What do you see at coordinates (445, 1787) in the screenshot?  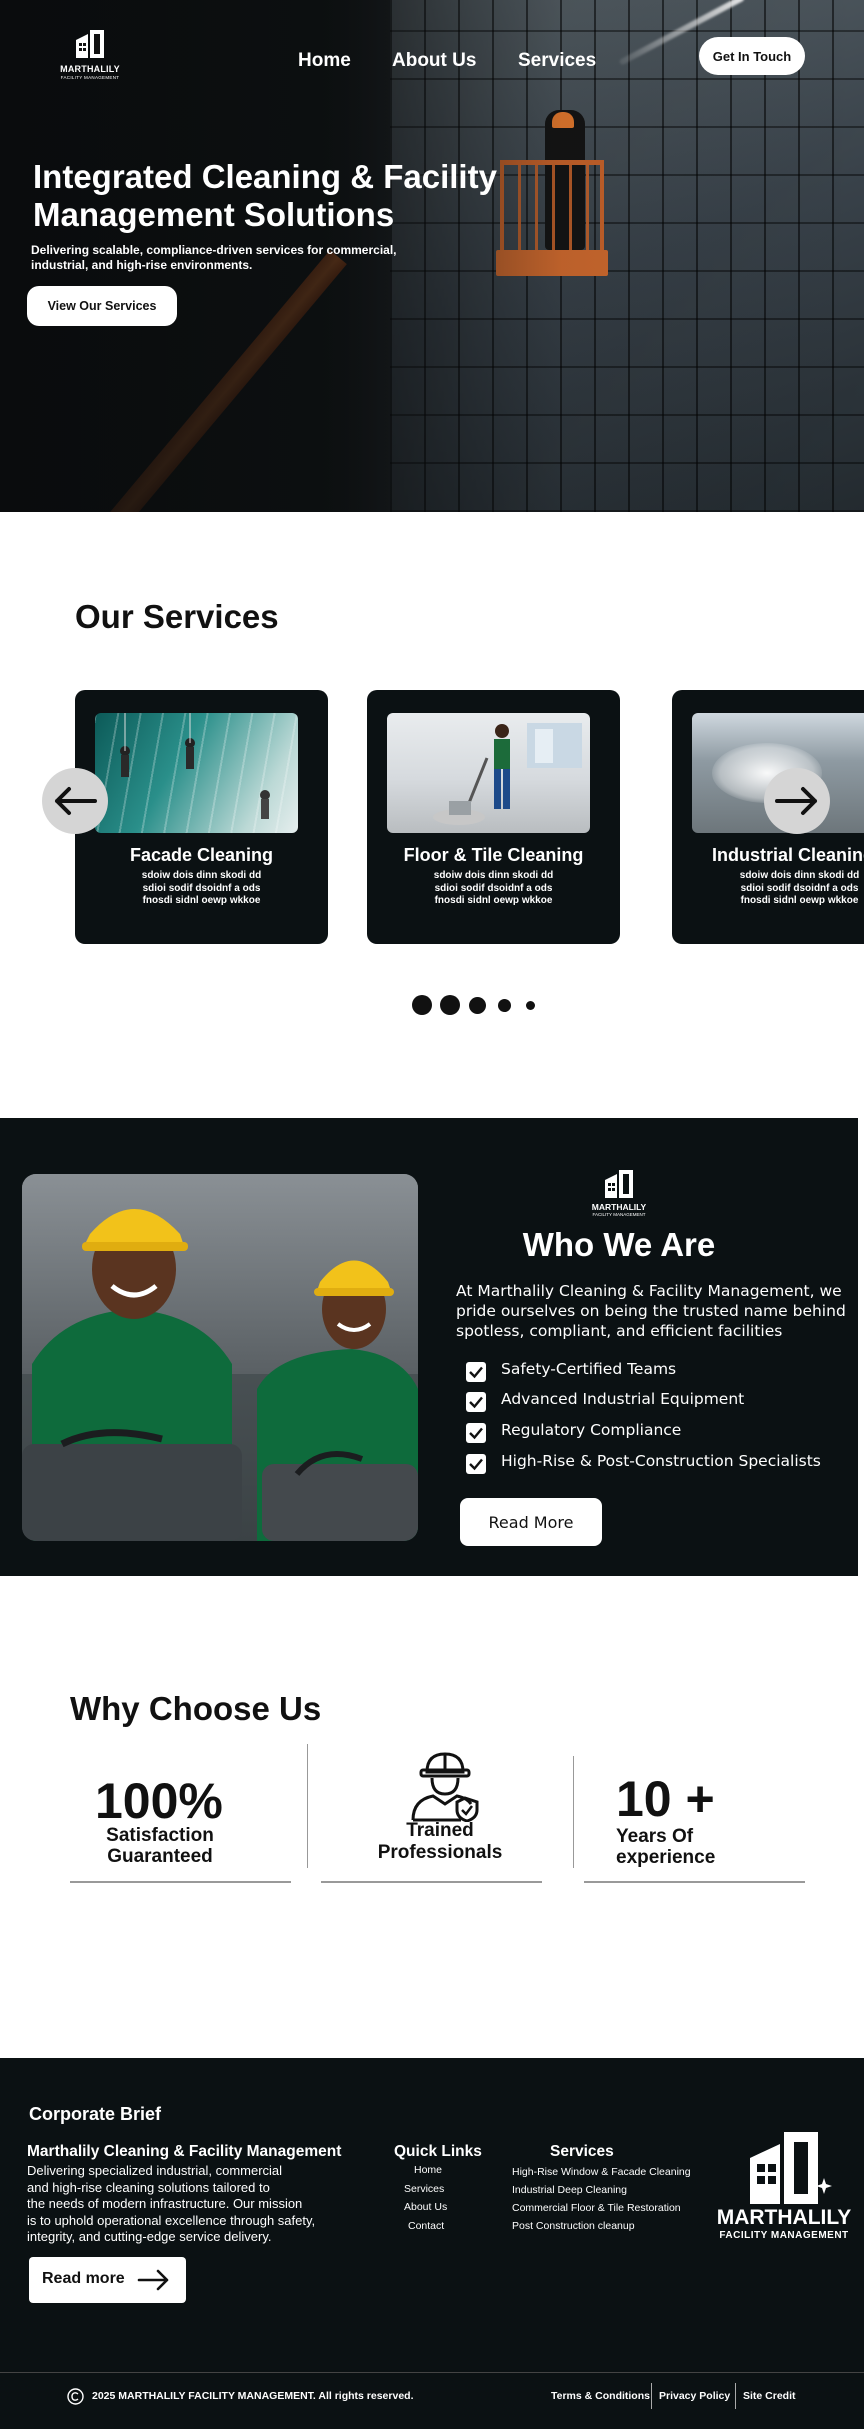 I see `worker-shield-icon` at bounding box center [445, 1787].